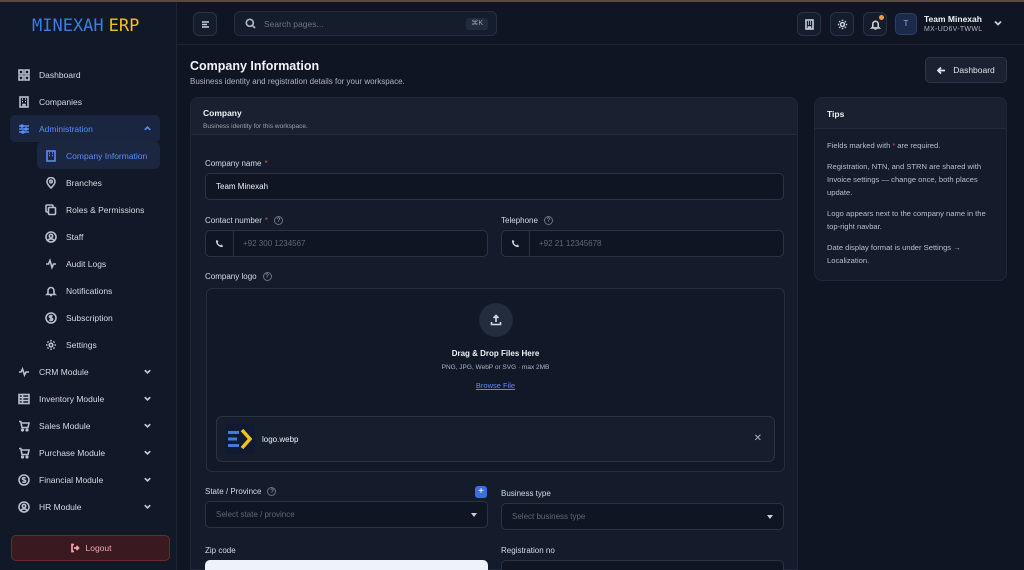 The width and height of the screenshot is (1024, 570). Describe the element at coordinates (98, 317) in the screenshot. I see `sidebar-item-subscription: Subscription` at that location.